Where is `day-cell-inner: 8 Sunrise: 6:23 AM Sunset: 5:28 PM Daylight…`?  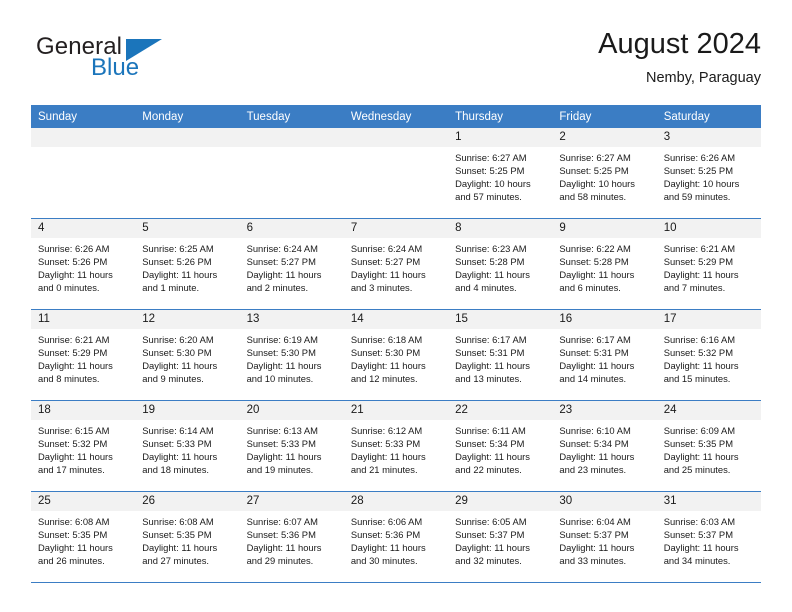
day-cell-inner: 8 Sunrise: 6:23 AM Sunset: 5:28 PM Daylight… is located at coordinates (500, 264).